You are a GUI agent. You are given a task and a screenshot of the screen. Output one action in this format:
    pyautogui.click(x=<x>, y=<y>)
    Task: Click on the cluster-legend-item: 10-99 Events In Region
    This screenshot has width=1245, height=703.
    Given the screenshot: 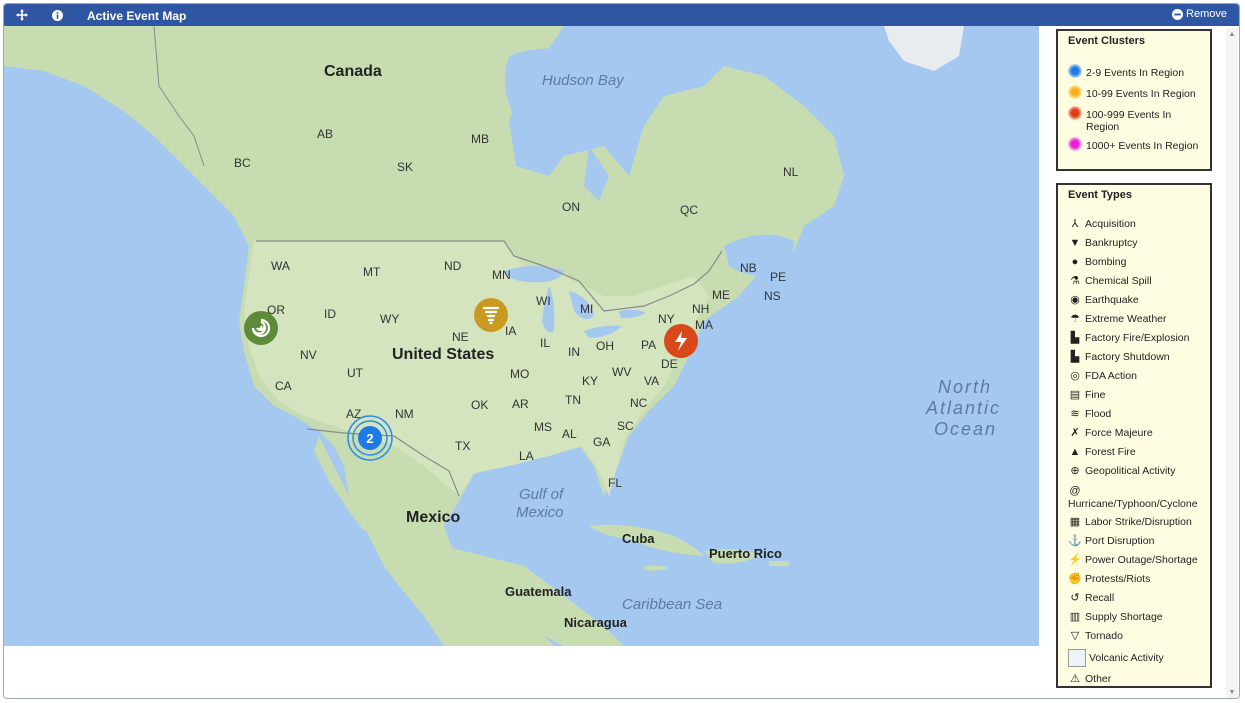 What is the action you would take?
    pyautogui.click(x=1136, y=93)
    